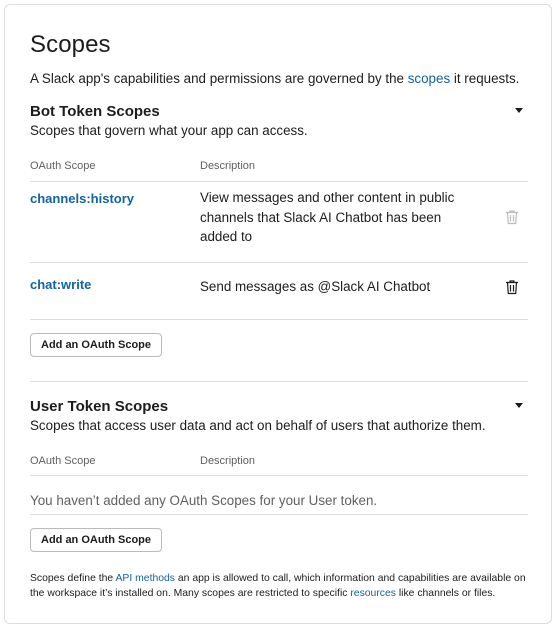  What do you see at coordinates (445, 593) in the screenshot?
I see `footer-text: like channels or files.` at bounding box center [445, 593].